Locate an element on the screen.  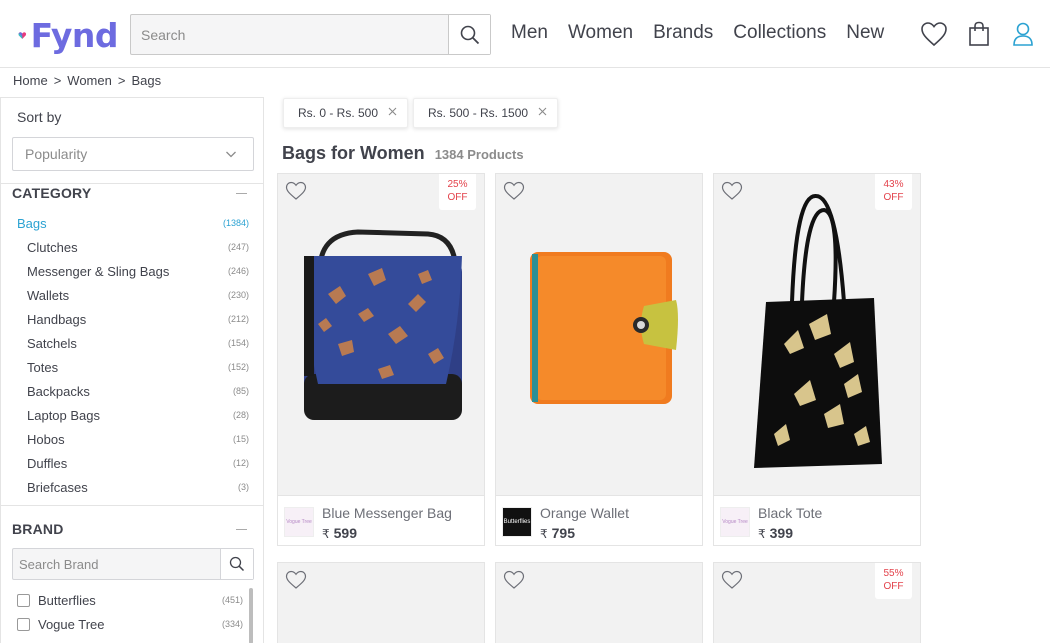
category-item-clutches: Clutches (247) is located at coordinates (132, 248).